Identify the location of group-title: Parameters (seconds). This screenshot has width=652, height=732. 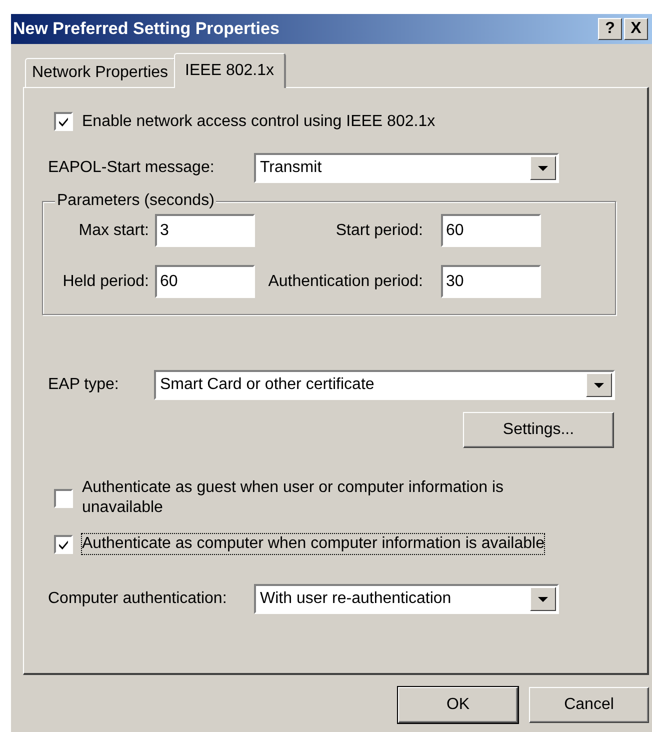
(135, 201).